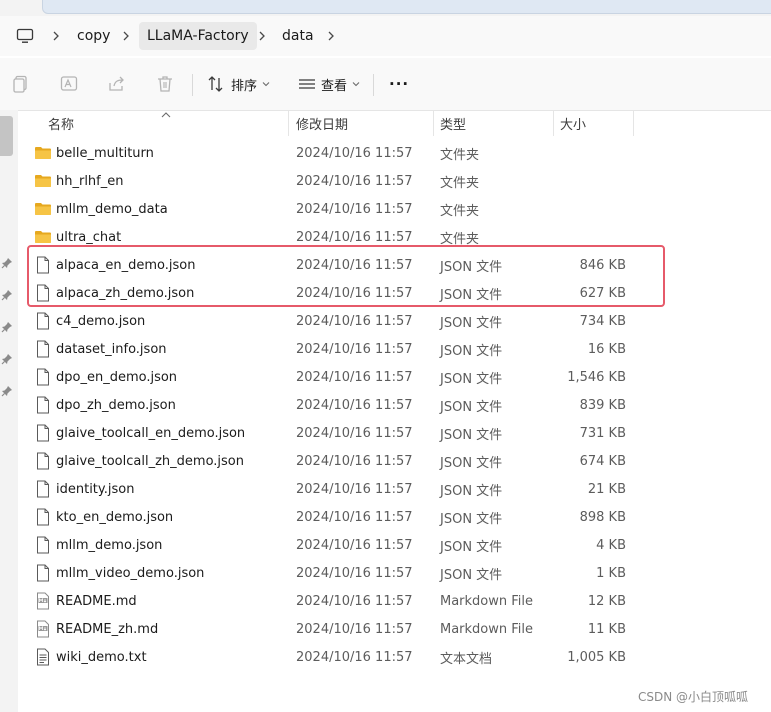 Image resolution: width=771 pixels, height=712 pixels. What do you see at coordinates (69, 84) in the screenshot?
I see `rename-icon` at bounding box center [69, 84].